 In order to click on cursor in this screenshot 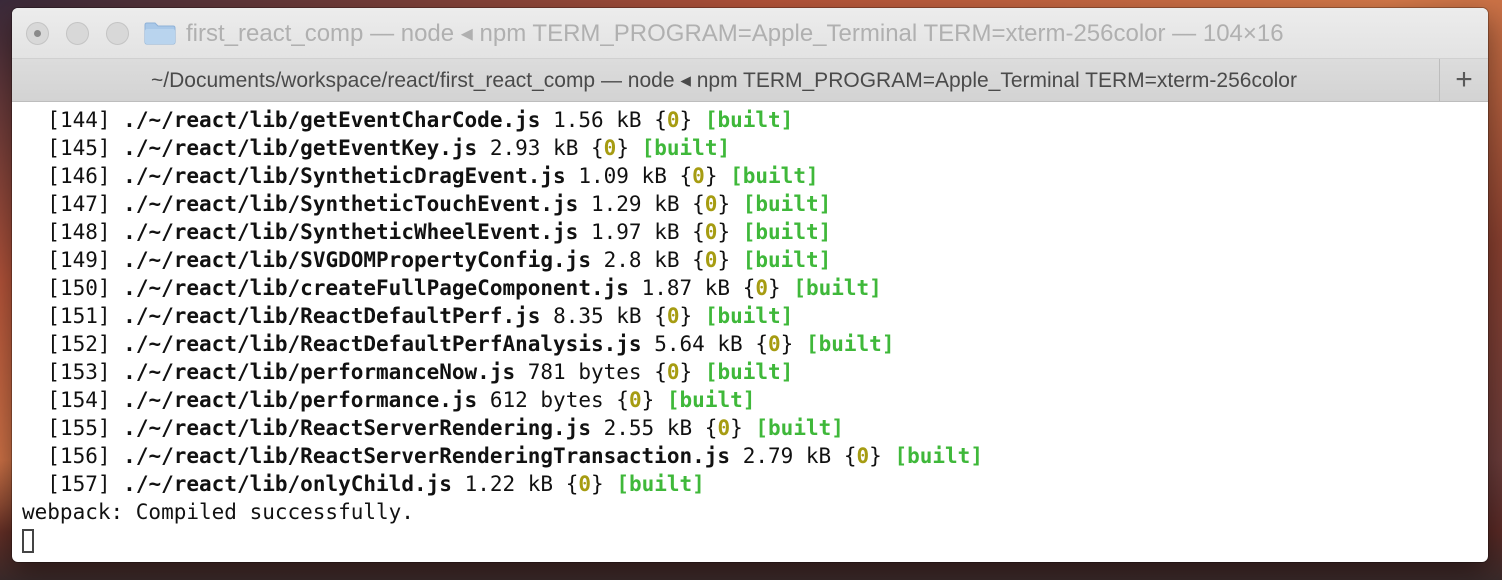, I will do `click(28, 541)`.